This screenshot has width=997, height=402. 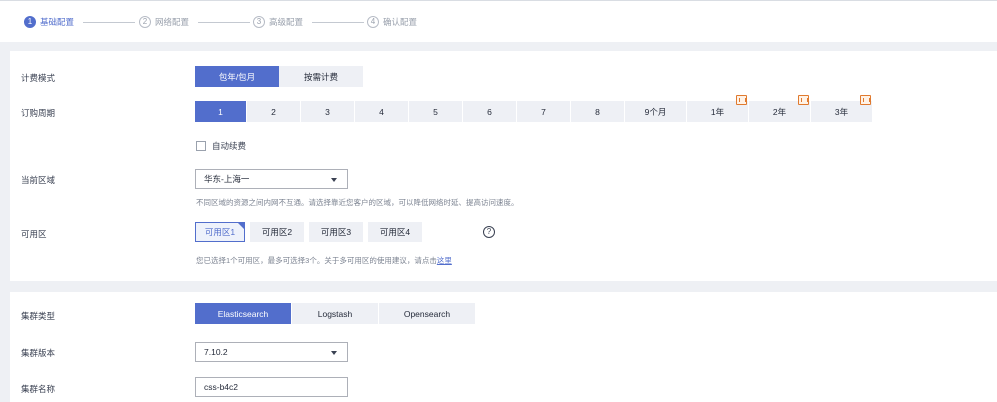 What do you see at coordinates (216, 352) in the screenshot?
I see `cluster-version-value: 7.10.2` at bounding box center [216, 352].